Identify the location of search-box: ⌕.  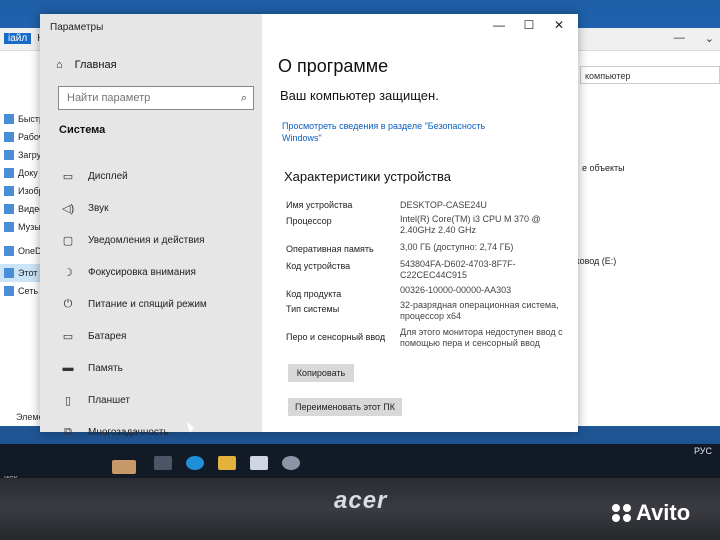
(156, 98).